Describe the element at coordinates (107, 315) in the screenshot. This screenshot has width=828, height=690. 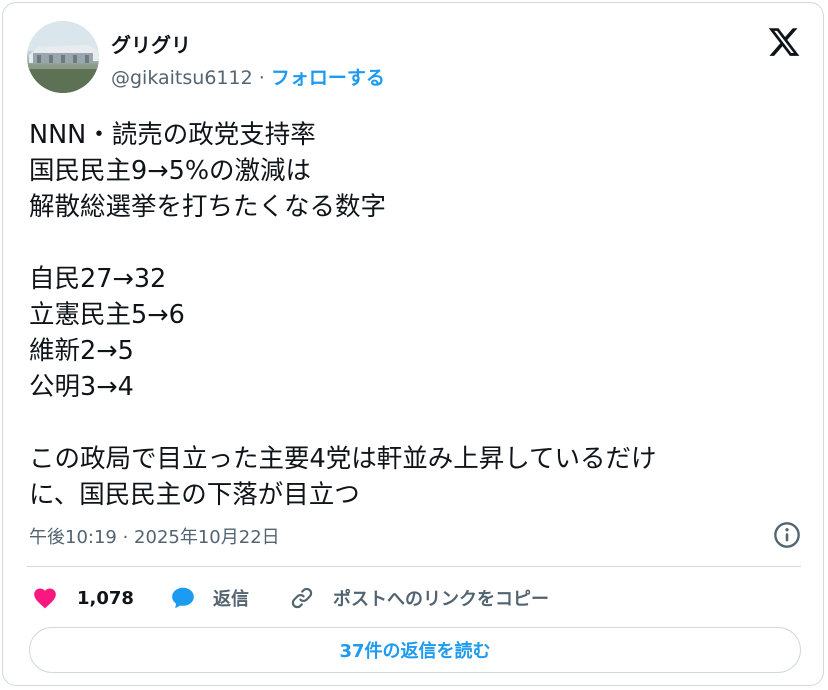
I see `tweet-line: 立憲民主5→6` at that location.